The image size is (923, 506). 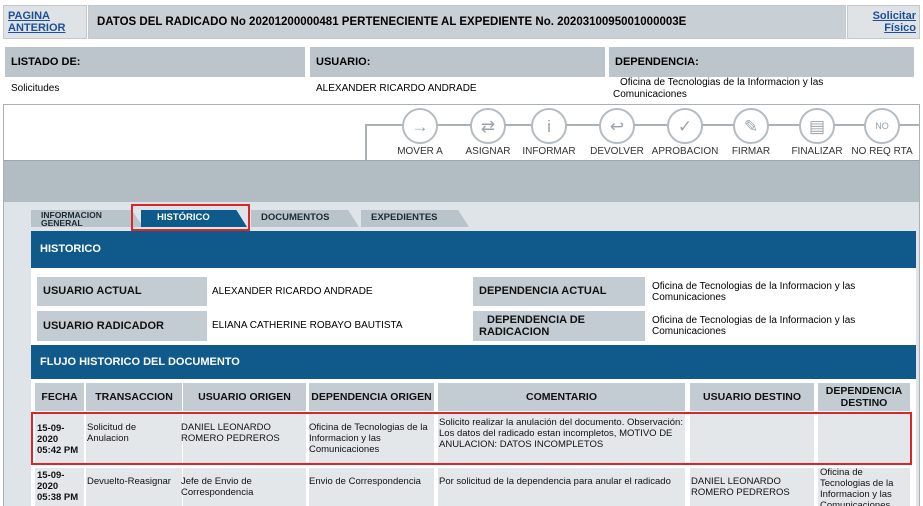 I want to click on usuario-actual-label: USUARIO ACTUAL, so click(x=122, y=291).